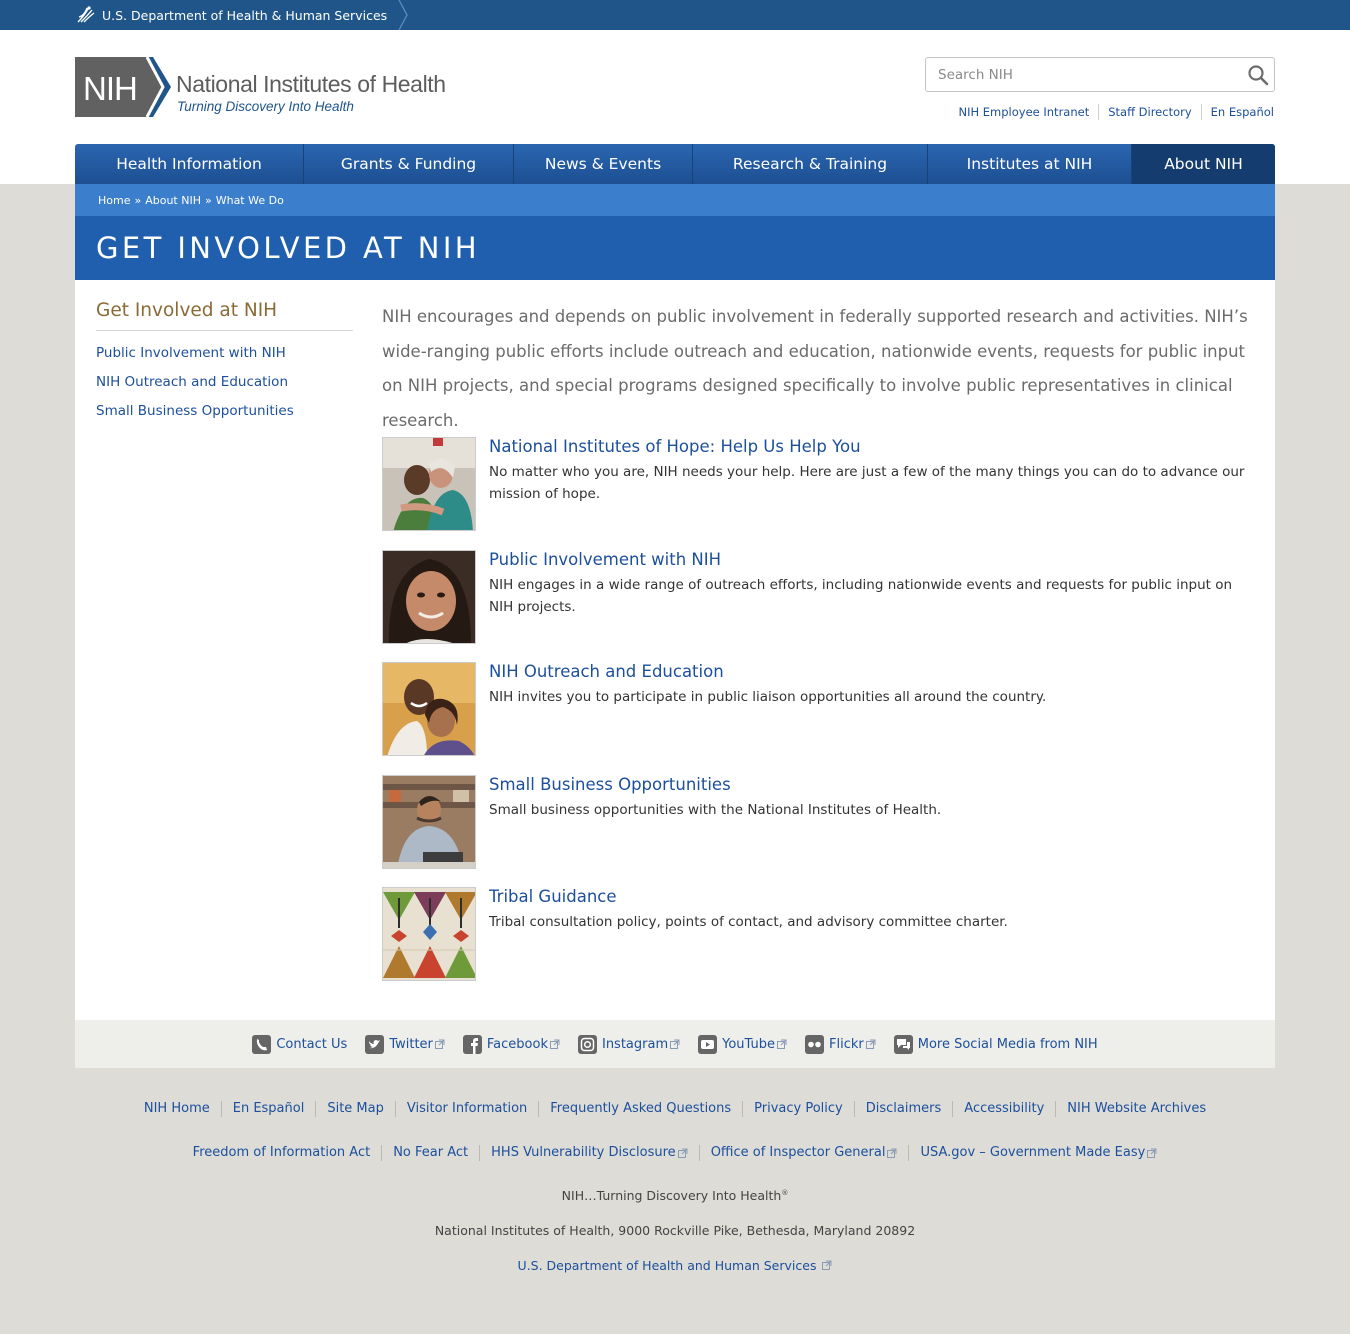  What do you see at coordinates (671, 1195) in the screenshot?
I see `footer-tagline-text: NIH…Turning Discovery Into Health` at bounding box center [671, 1195].